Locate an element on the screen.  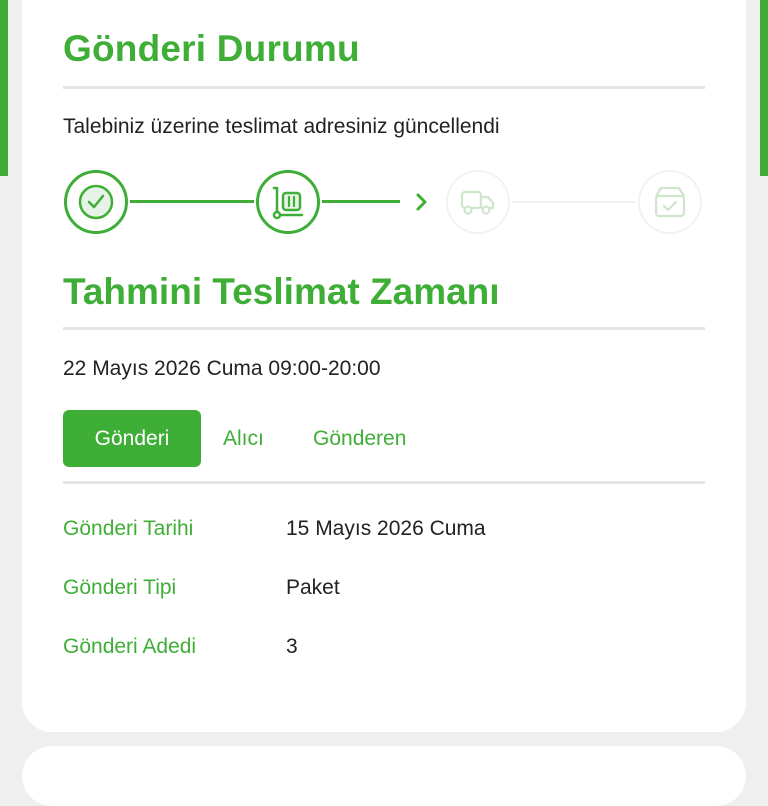
shipment-date-label: Gönderi Tarihi is located at coordinates (128, 528).